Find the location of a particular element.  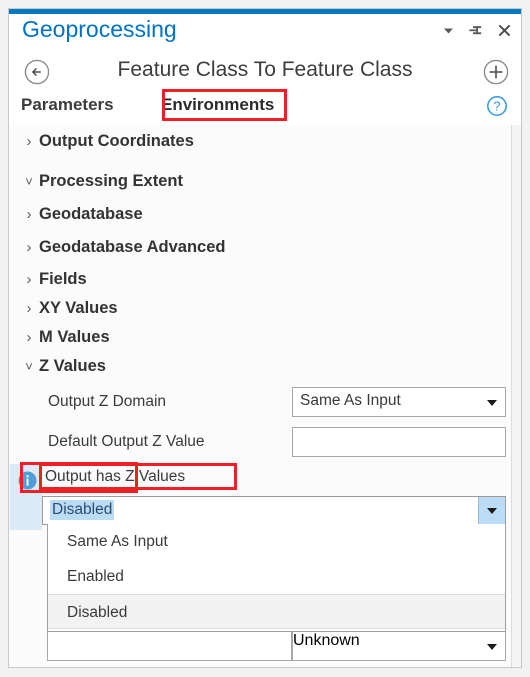

pin-icon is located at coordinates (476, 30).